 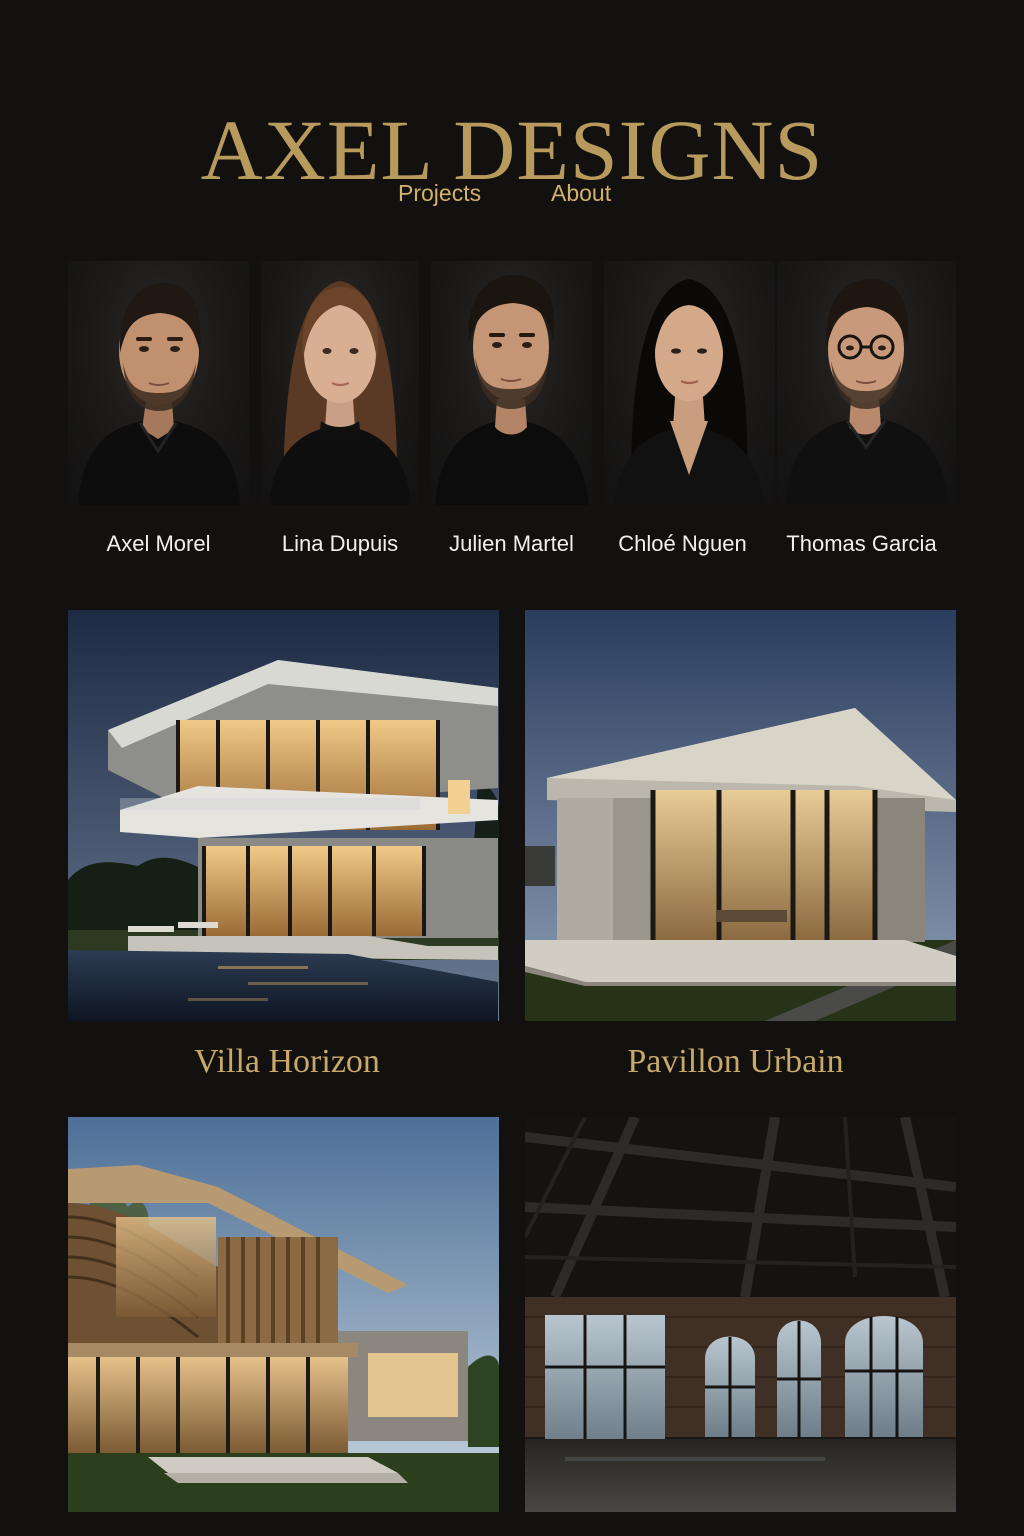 I want to click on team-member-name: Thomas Garcia, so click(x=861, y=543).